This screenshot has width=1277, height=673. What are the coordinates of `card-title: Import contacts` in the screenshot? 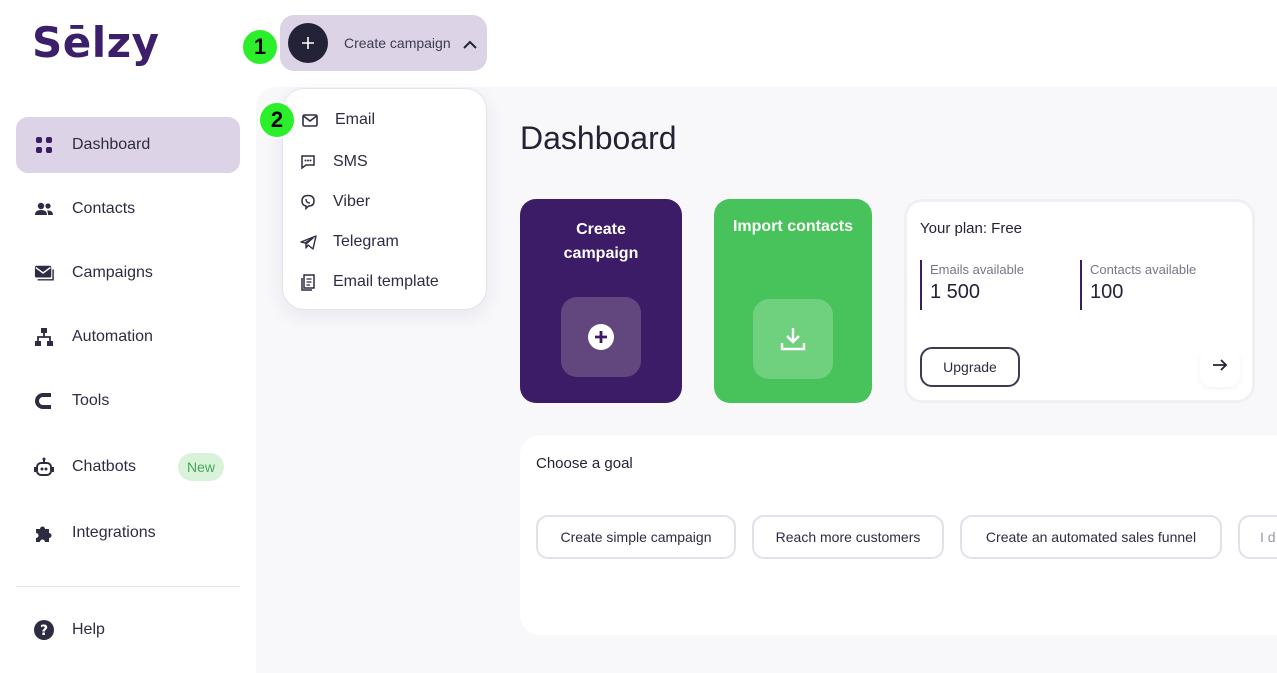 It's located at (792, 226).